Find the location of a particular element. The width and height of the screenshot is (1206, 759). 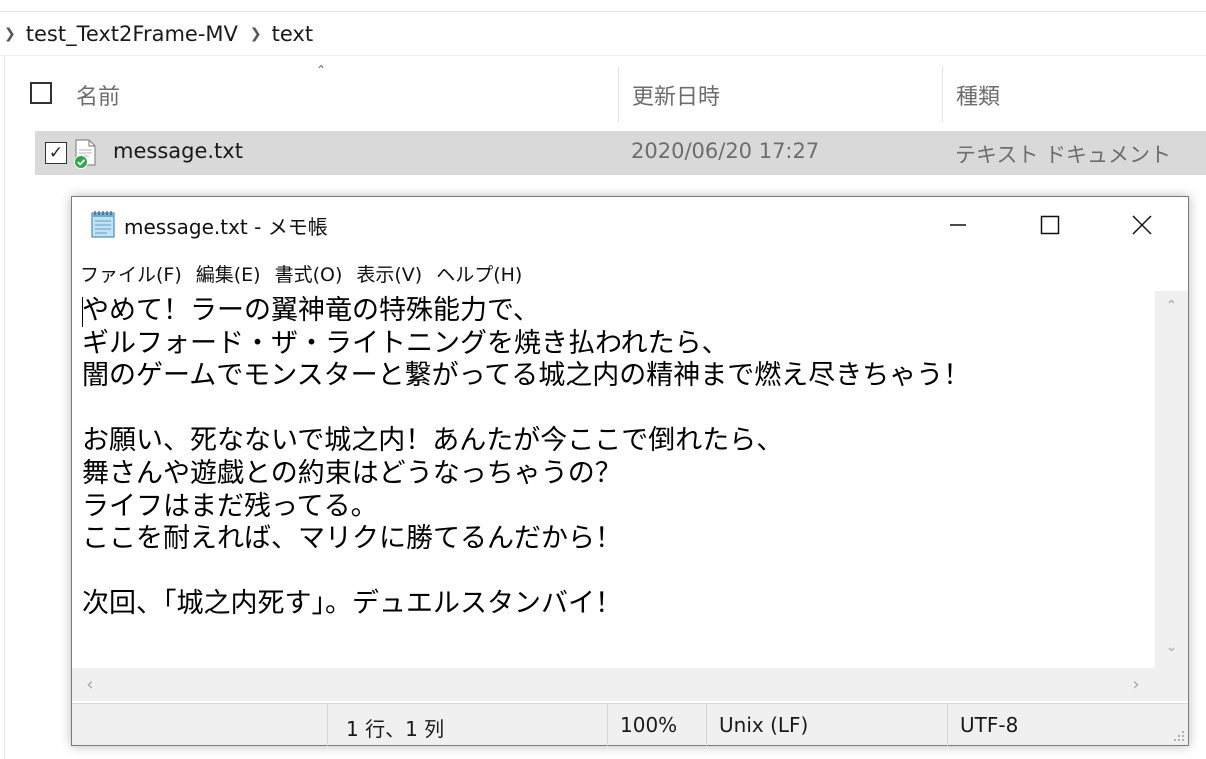

scrollbar-corner is located at coordinates (1171, 684).